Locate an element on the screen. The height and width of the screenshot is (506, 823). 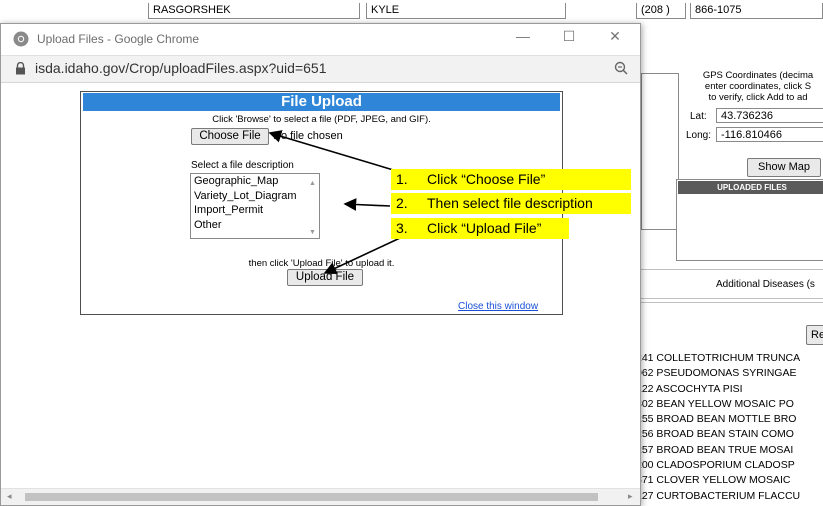
callout-text: Then select file description is located at coordinates (510, 203).